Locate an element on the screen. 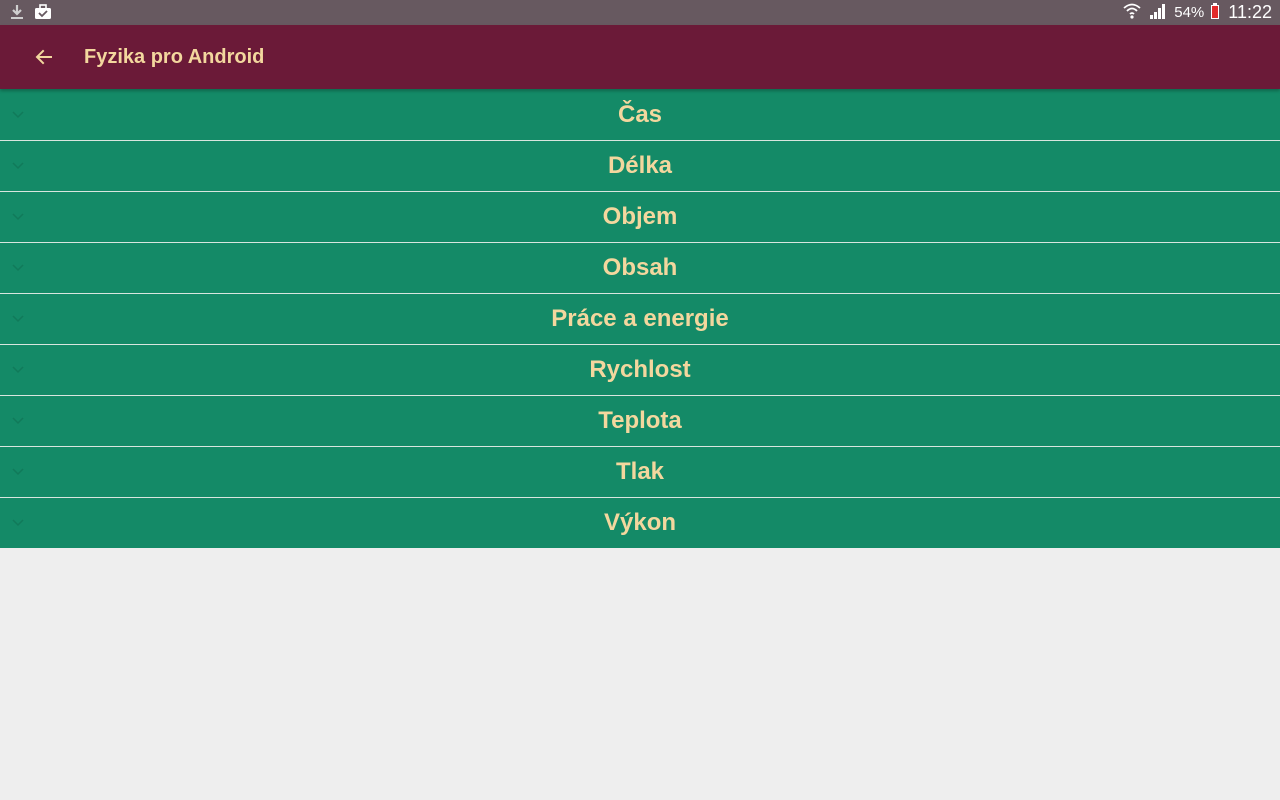 The height and width of the screenshot is (800, 1280). list-item-label: Čas is located at coordinates (640, 114).